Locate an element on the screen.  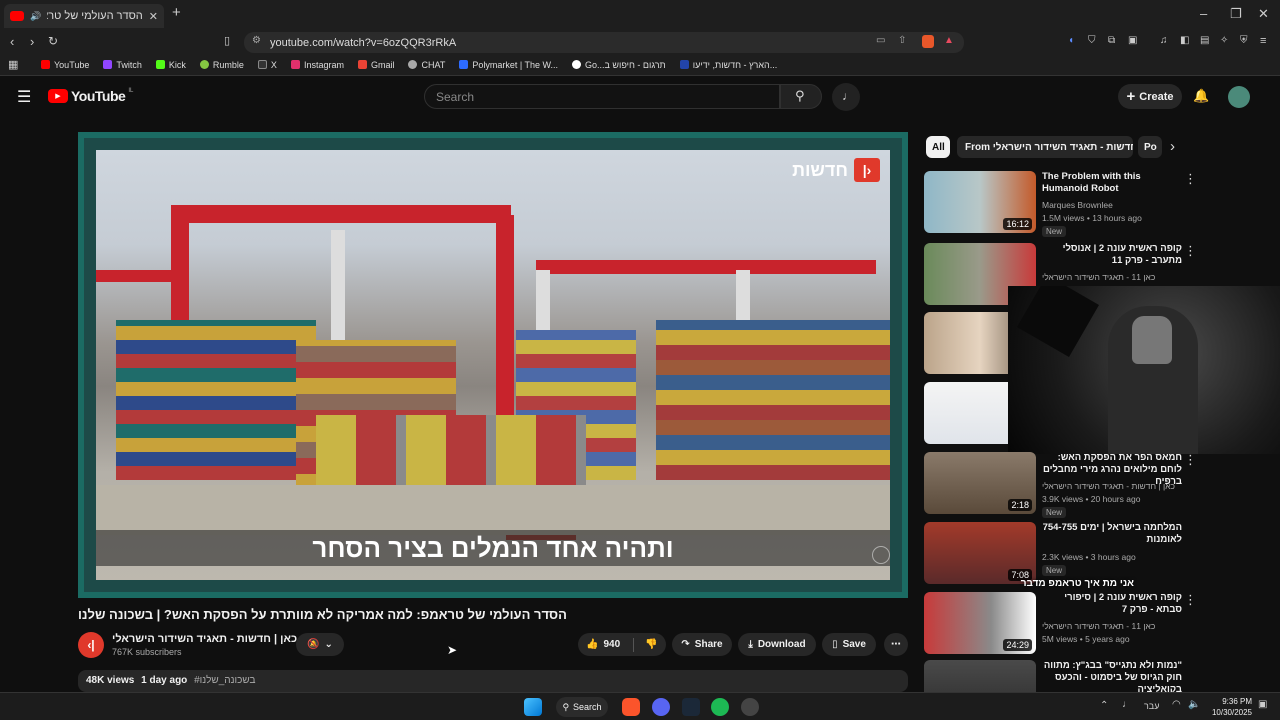
tab-close-icon: ✕ is located at coordinates (153, 16).